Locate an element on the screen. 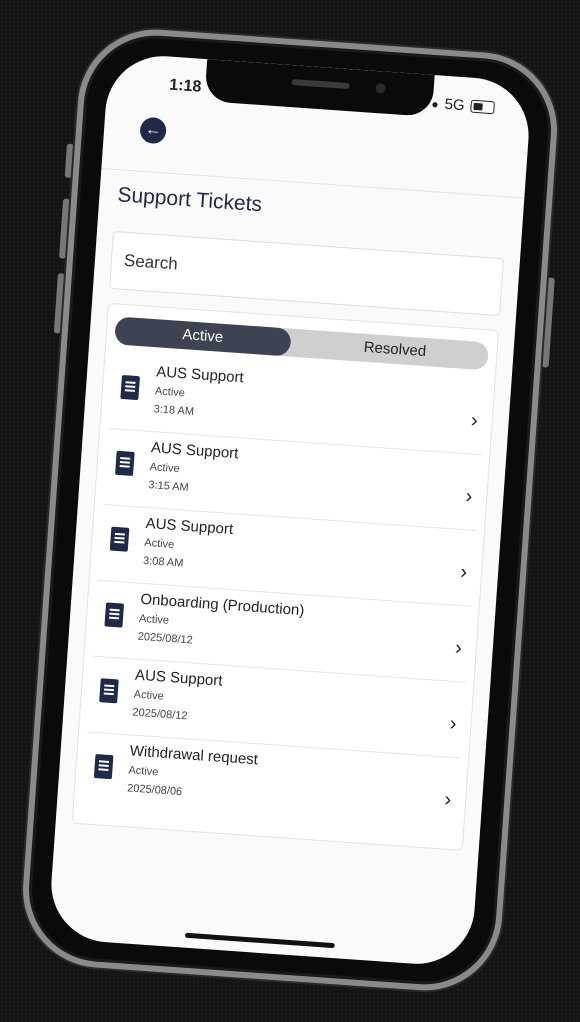  back-button: ← is located at coordinates (153, 130).